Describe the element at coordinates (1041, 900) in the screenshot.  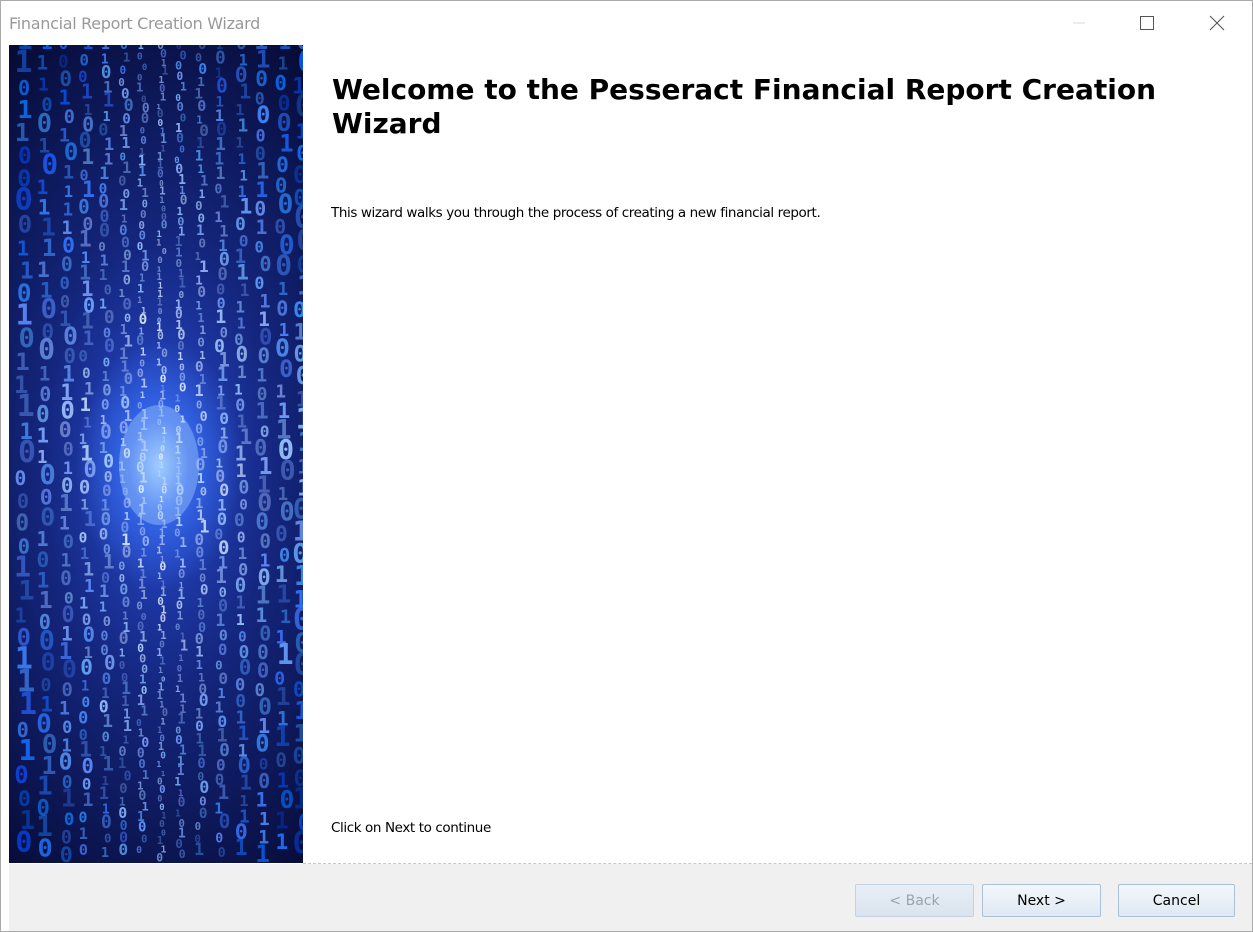
I see `next-button: Next >` at that location.